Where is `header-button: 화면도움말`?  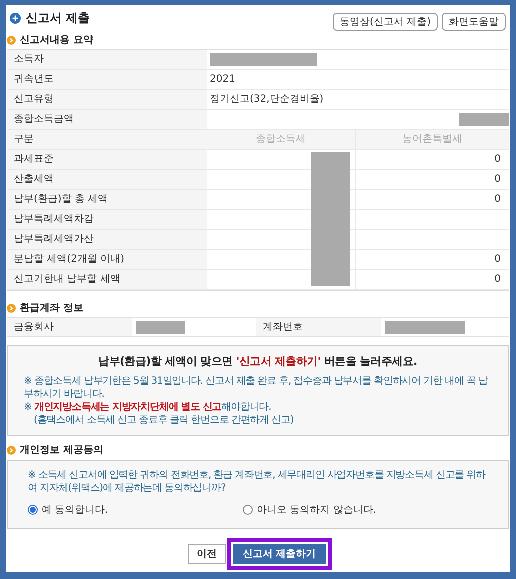
header-button: 화면도움말 is located at coordinates (474, 22).